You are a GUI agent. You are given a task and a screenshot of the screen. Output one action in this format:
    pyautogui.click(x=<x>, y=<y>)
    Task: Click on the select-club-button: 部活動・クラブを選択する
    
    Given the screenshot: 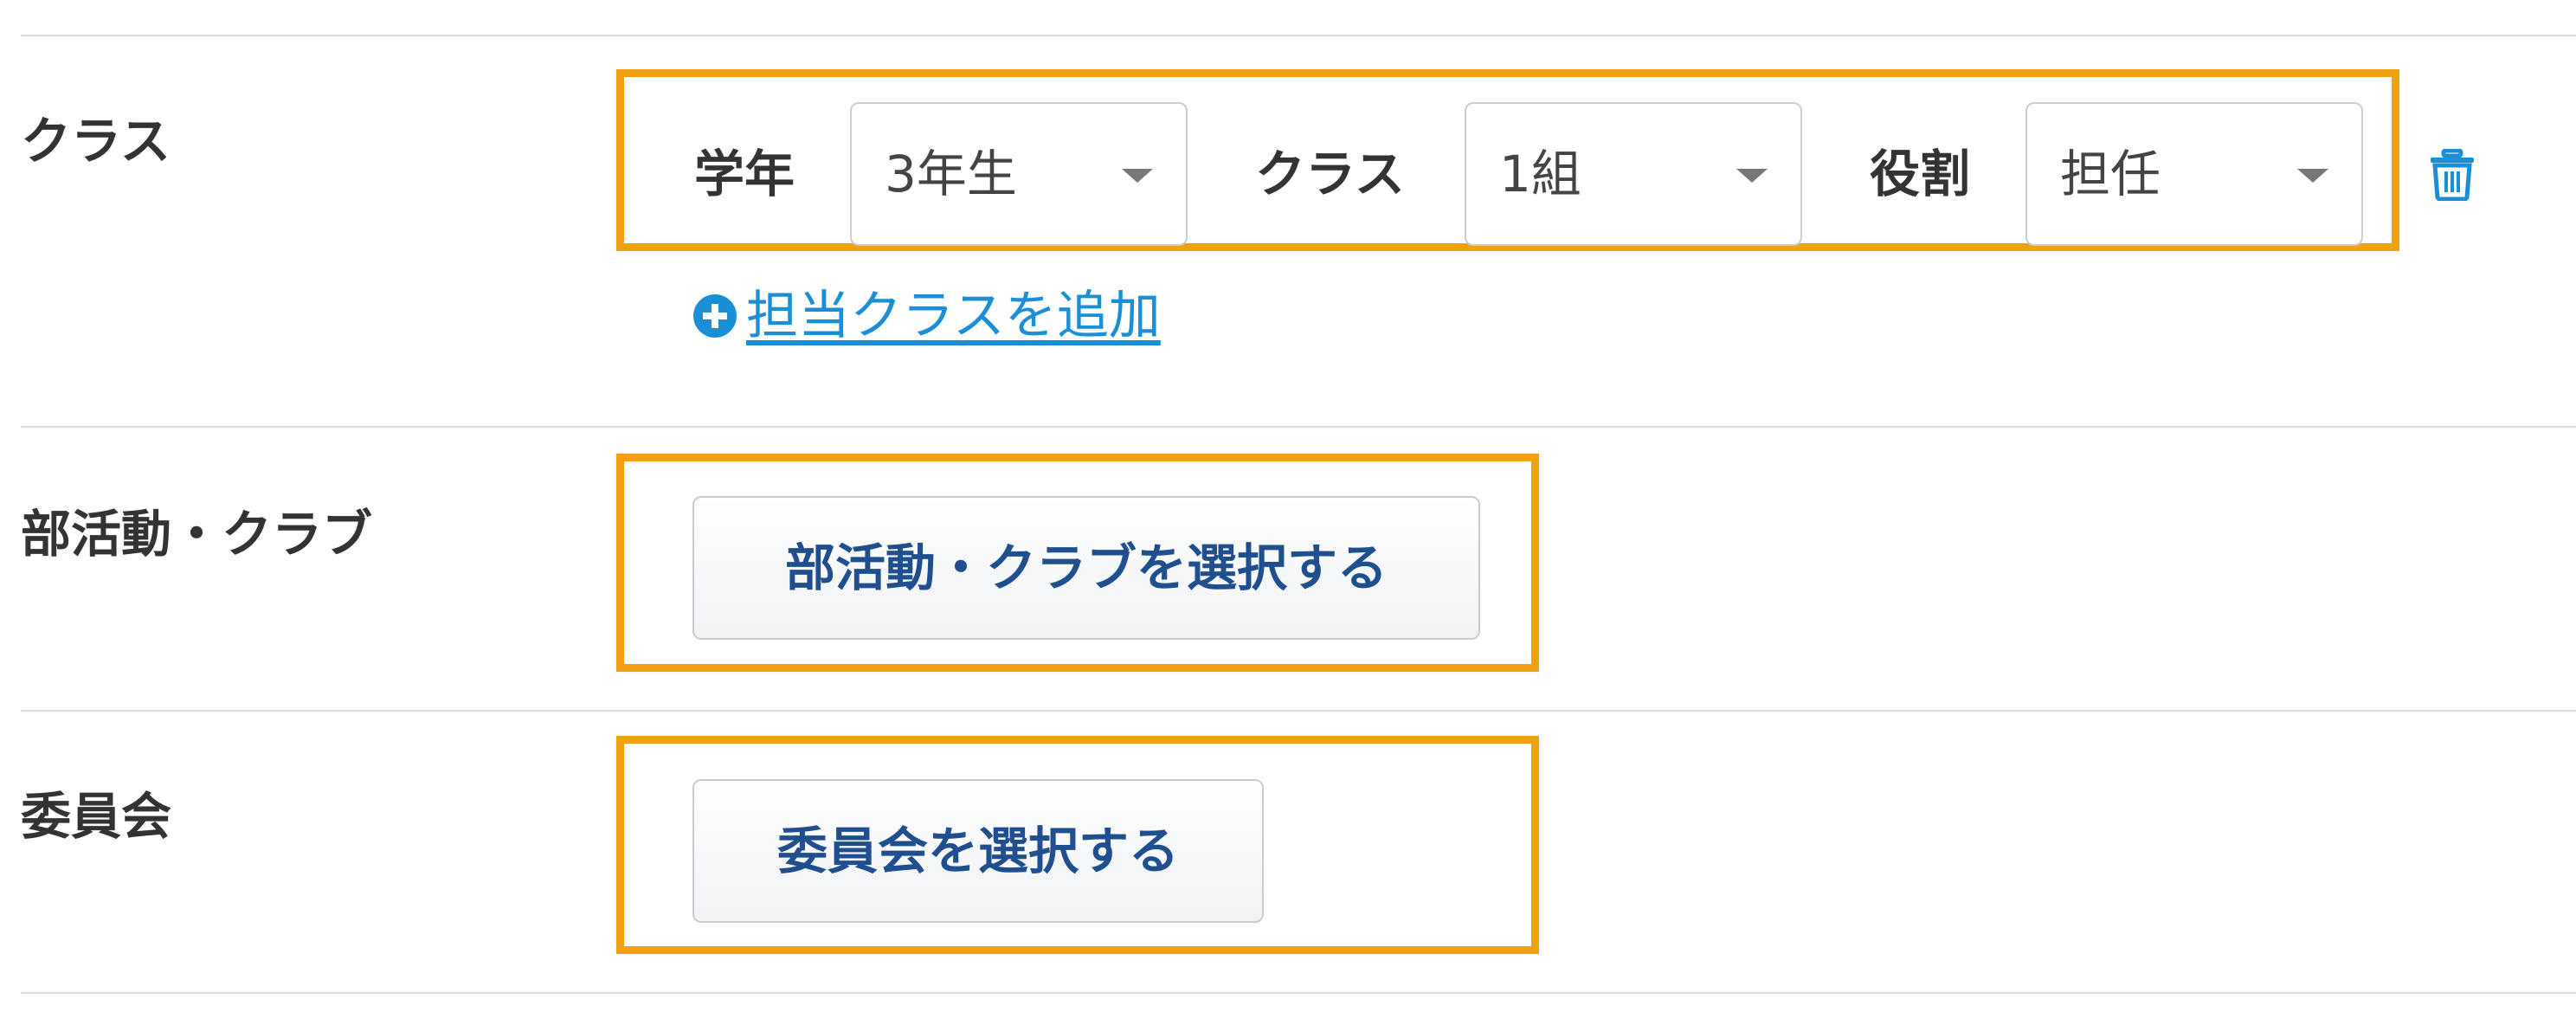 What is the action you would take?
    pyautogui.click(x=1086, y=568)
    